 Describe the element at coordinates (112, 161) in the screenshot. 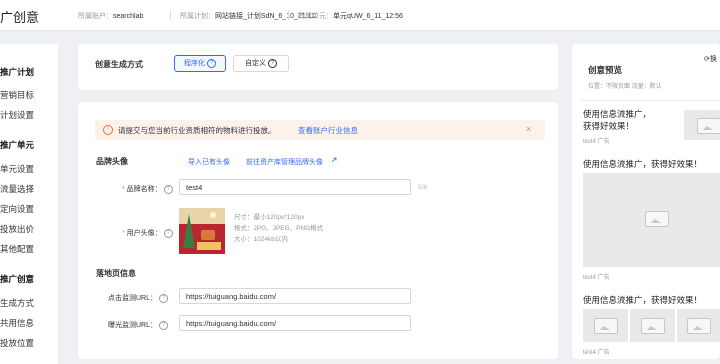

I see `brand-section-title: 品牌头像` at that location.